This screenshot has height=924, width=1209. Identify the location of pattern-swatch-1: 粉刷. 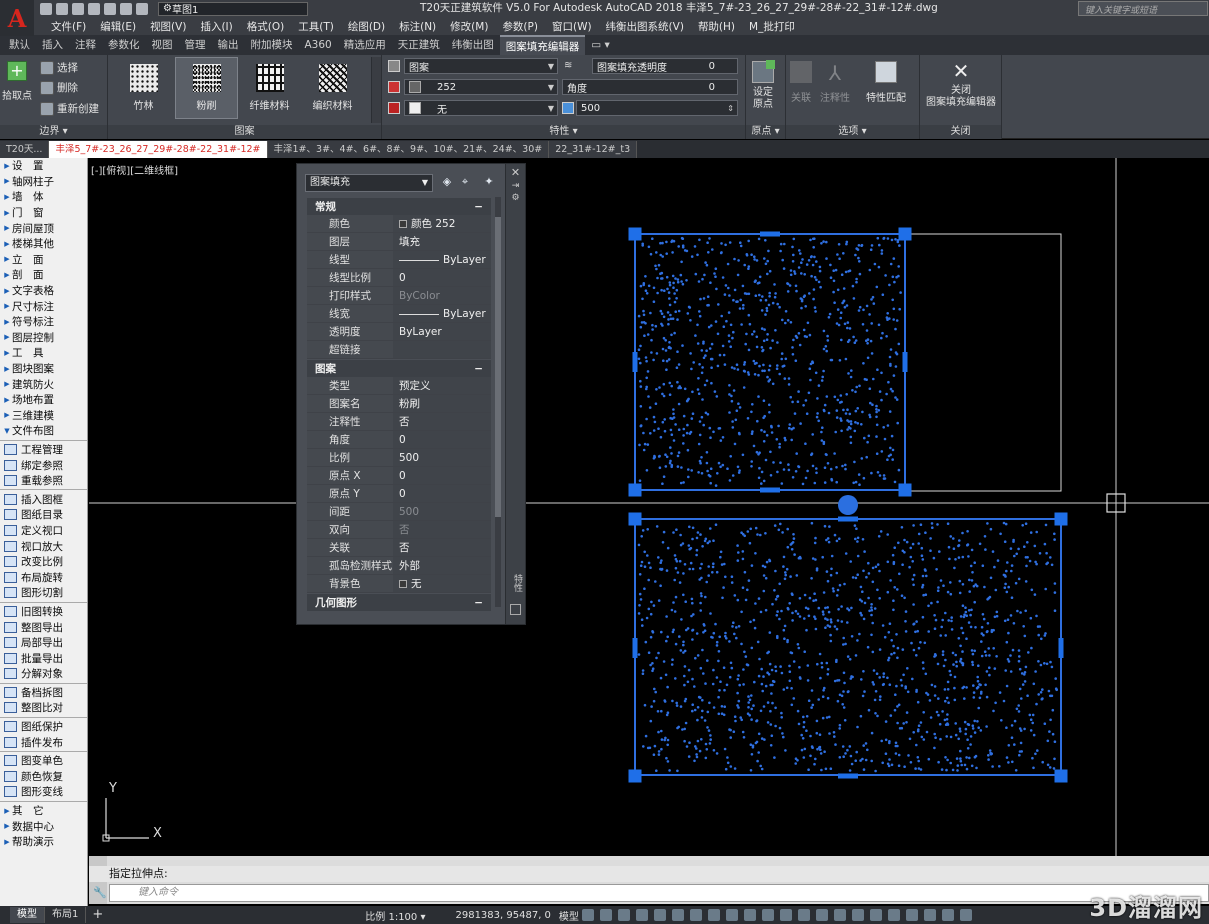
(206, 88).